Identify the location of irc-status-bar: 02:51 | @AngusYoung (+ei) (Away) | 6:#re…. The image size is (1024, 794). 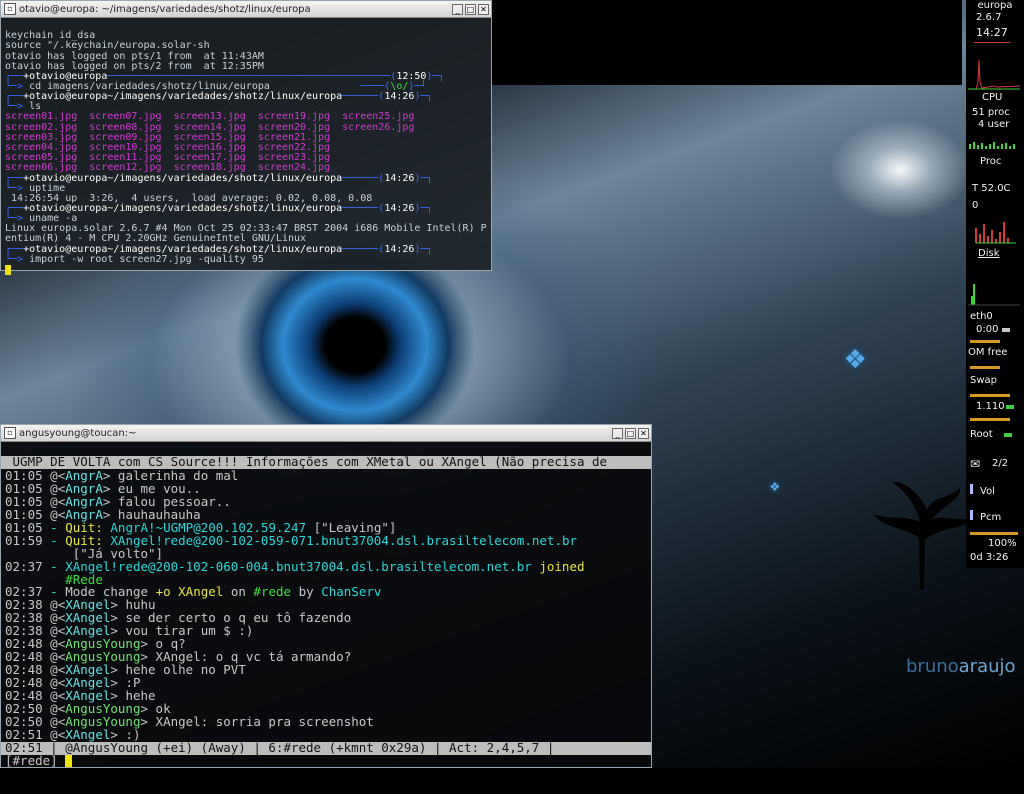
(326, 748).